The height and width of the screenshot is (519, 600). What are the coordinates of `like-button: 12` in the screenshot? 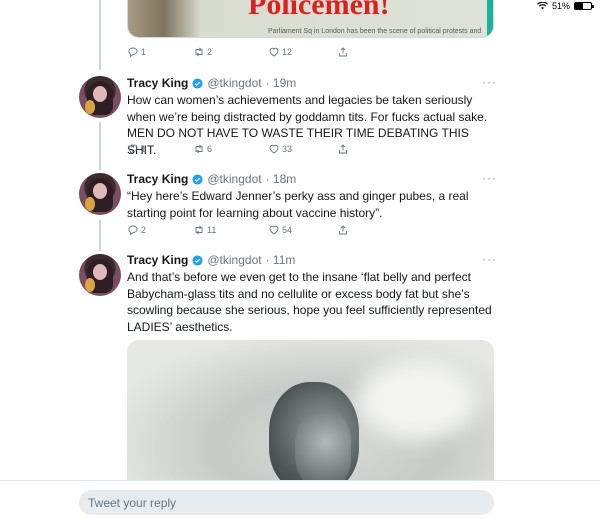 It's located at (280, 52).